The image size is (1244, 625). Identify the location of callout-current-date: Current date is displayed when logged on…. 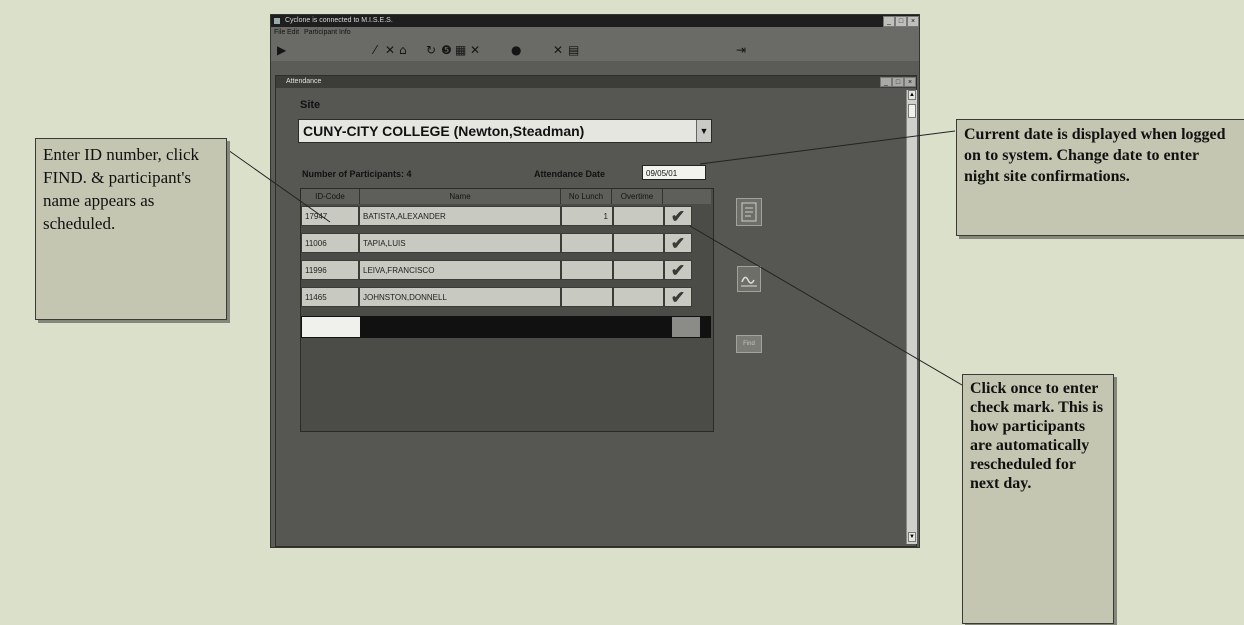
(1100, 177).